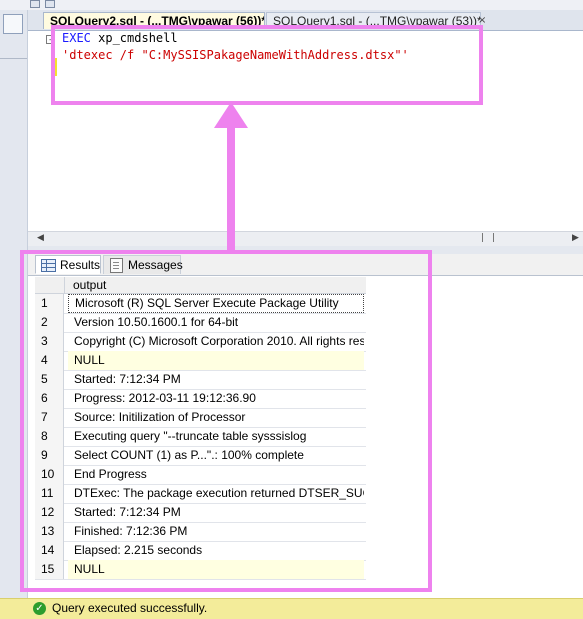 Image resolution: width=583 pixels, height=619 pixels. I want to click on highlight-box-query, so click(267, 65).